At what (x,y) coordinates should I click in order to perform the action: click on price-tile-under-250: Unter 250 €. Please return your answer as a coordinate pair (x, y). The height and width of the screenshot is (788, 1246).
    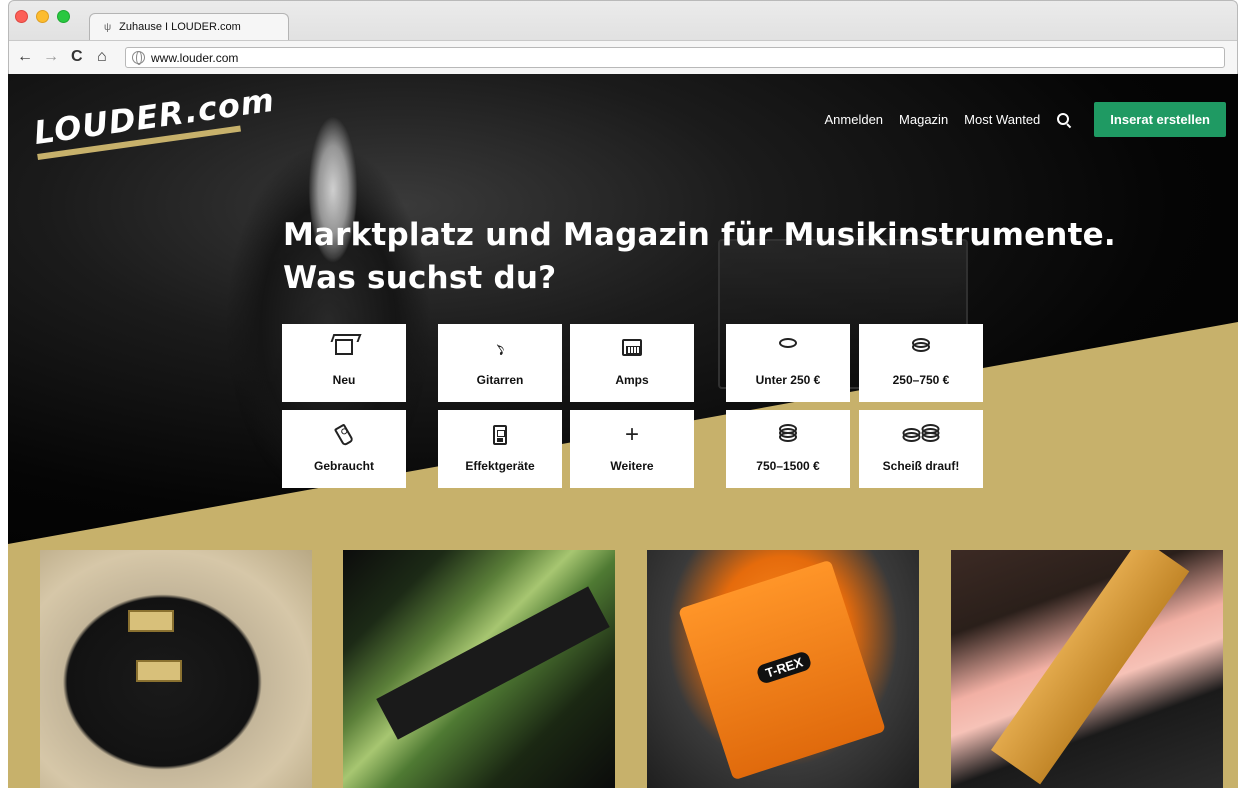
    Looking at the image, I should click on (788, 363).